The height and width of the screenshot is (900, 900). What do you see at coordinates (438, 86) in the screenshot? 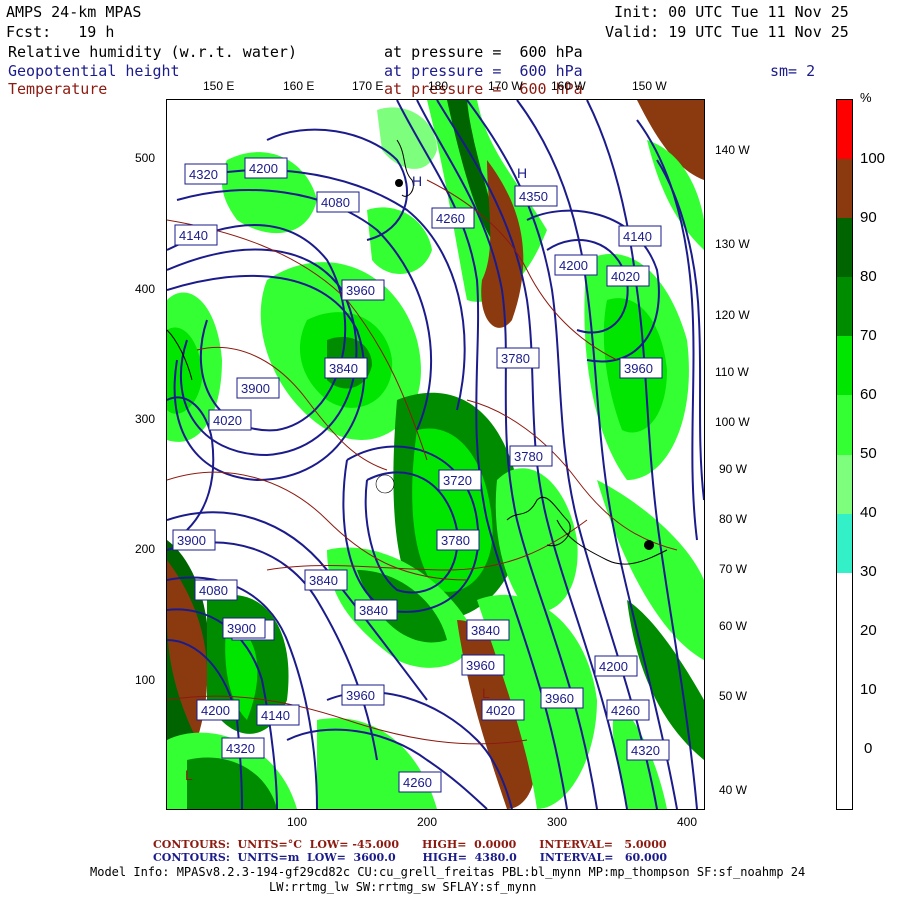
I see `lon-label-top: 180` at bounding box center [438, 86].